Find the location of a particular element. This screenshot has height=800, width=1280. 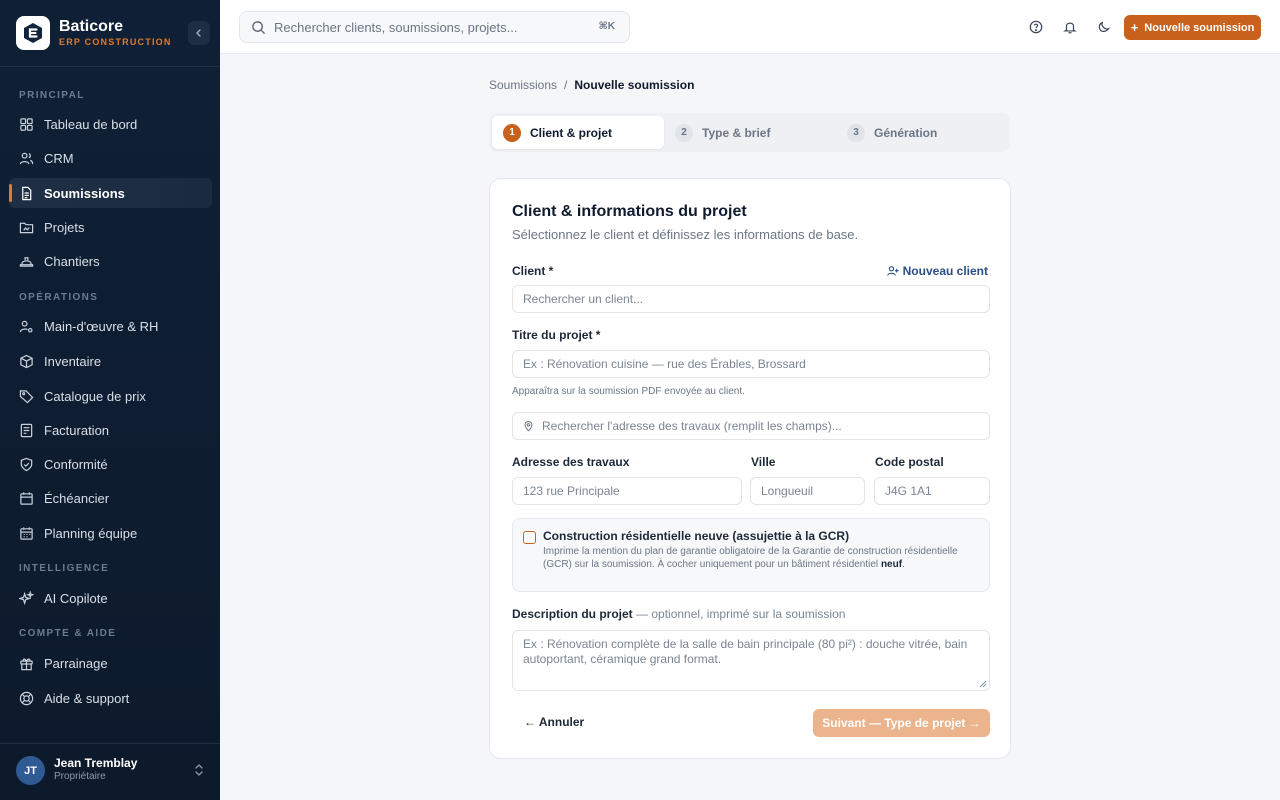

moon-icon is located at coordinates (1104, 27).